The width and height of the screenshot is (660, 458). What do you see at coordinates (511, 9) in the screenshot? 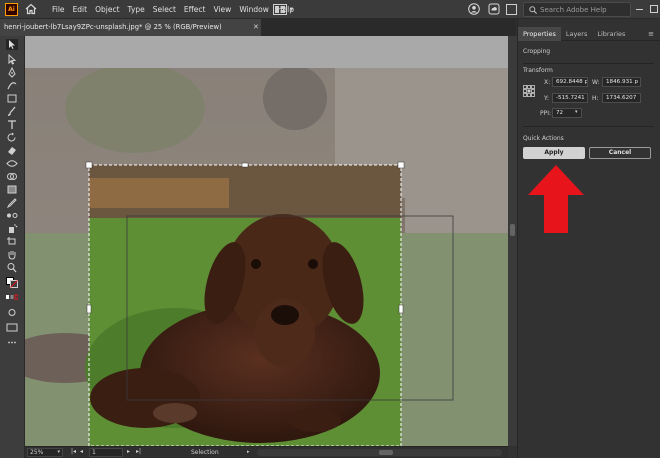
I see `arrange-documents-icon` at bounding box center [511, 9].